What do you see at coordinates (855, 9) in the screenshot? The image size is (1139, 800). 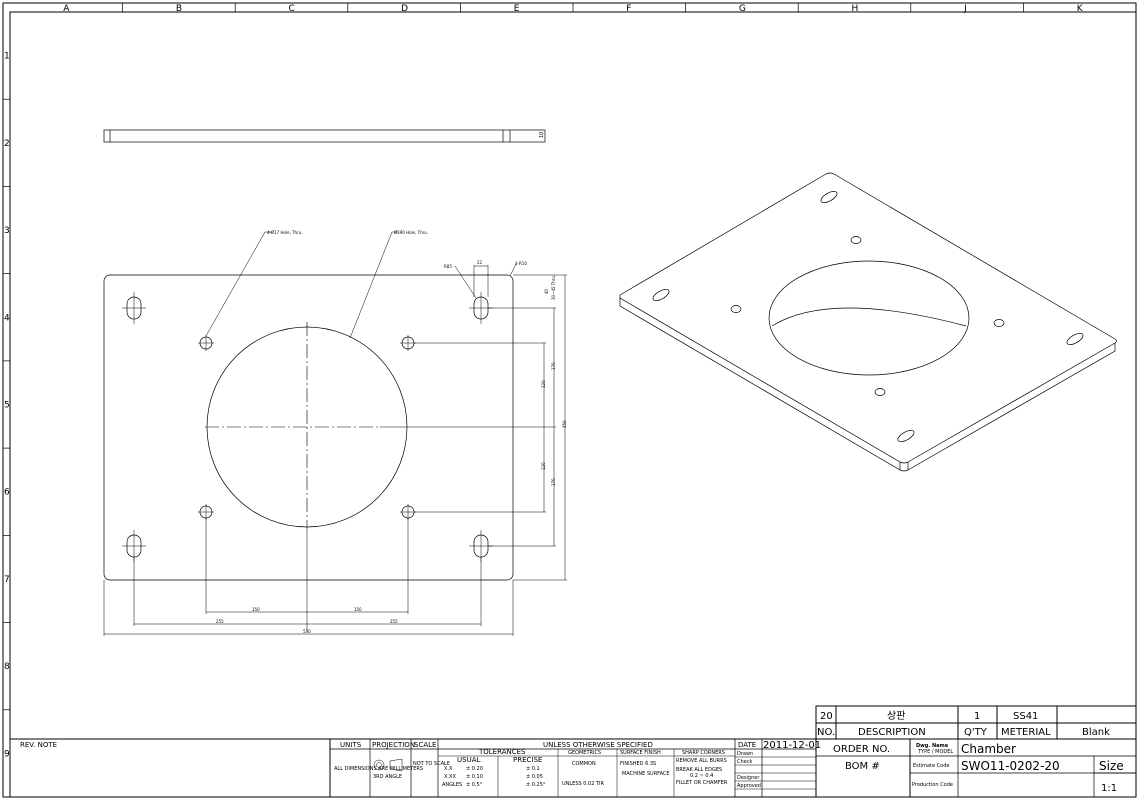 I see `column-label: H` at bounding box center [855, 9].